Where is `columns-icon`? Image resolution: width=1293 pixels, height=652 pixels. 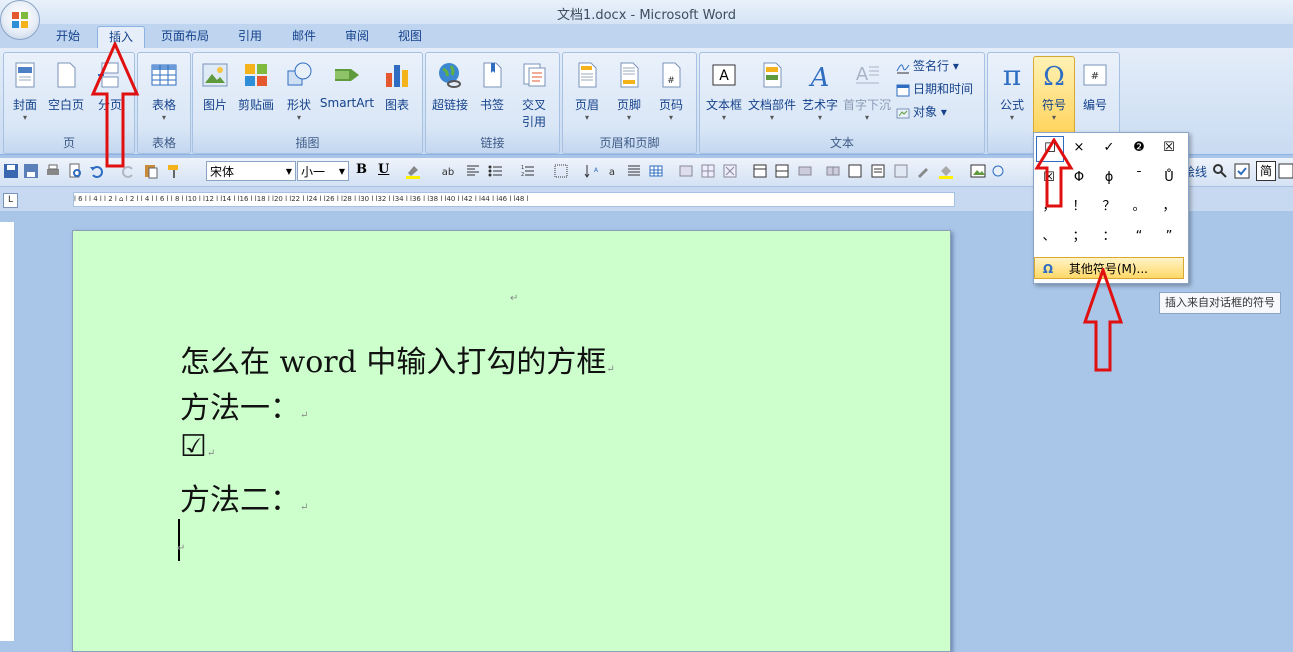
columns-icon is located at coordinates (760, 171).